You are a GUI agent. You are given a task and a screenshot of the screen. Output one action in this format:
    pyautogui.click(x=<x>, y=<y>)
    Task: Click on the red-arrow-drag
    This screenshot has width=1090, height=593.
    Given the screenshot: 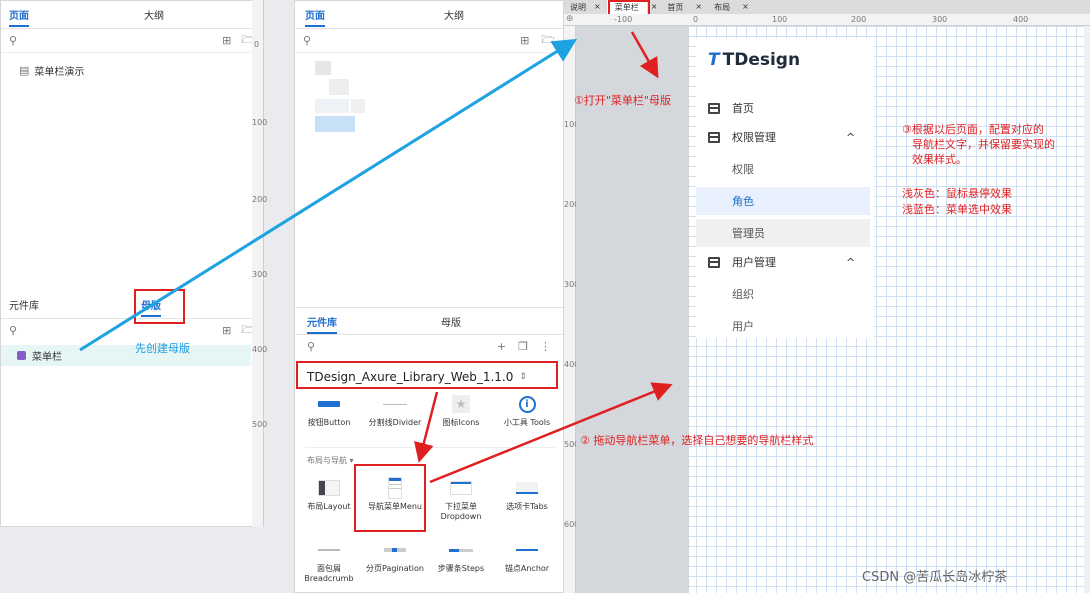 What is the action you would take?
    pyautogui.click(x=551, y=433)
    